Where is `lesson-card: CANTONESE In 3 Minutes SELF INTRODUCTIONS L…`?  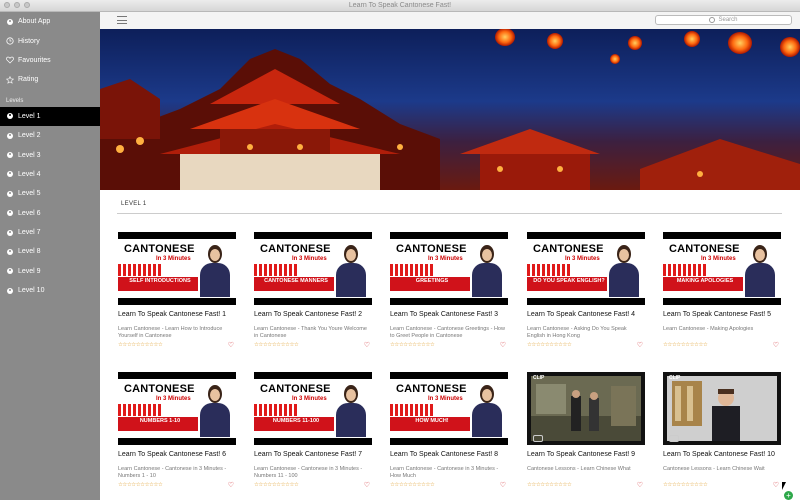 lesson-card: CANTONESE In 3 Minutes SELF INTRODUCTIONS L… is located at coordinates (177, 290).